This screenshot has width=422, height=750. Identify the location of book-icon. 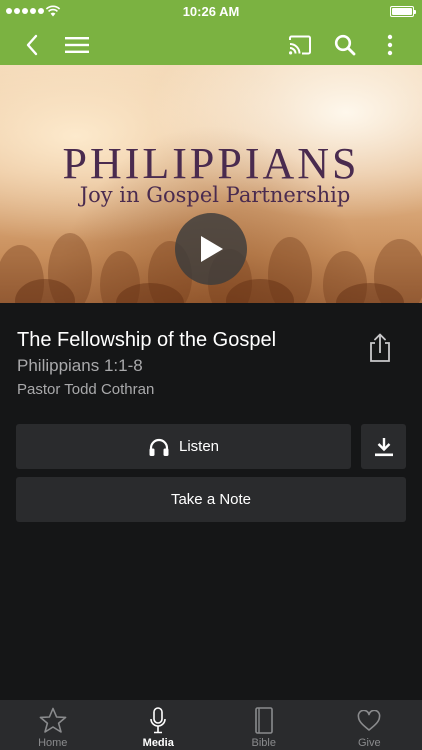
(263, 720).